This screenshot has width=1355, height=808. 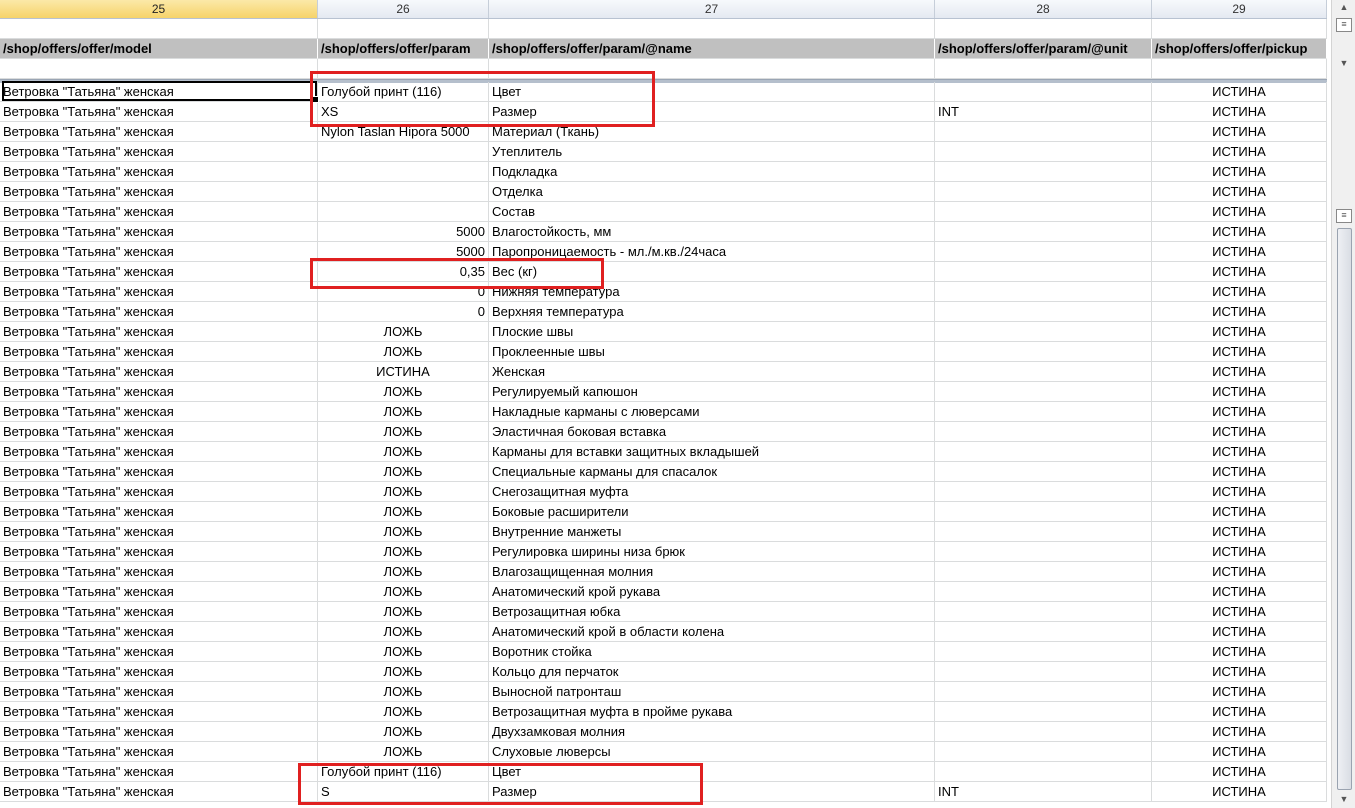 What do you see at coordinates (712, 9) in the screenshot?
I see `column-header-27: 27` at bounding box center [712, 9].